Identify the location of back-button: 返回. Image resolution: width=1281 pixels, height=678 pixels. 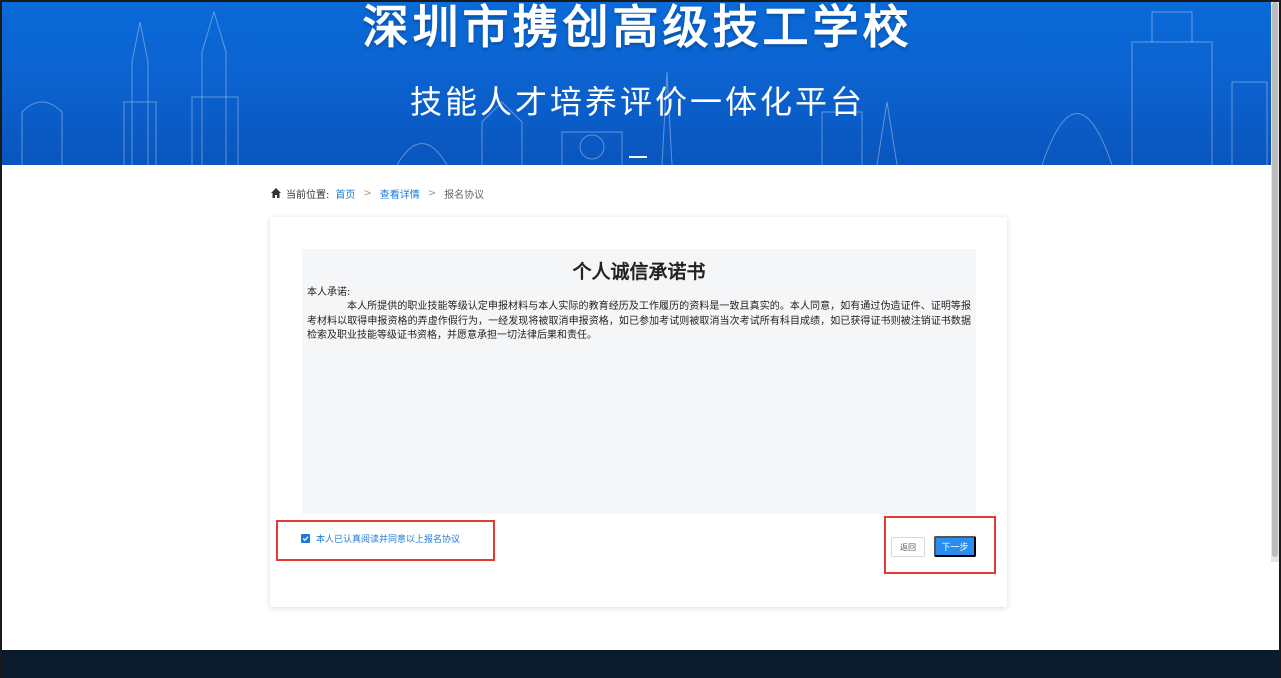
(908, 547).